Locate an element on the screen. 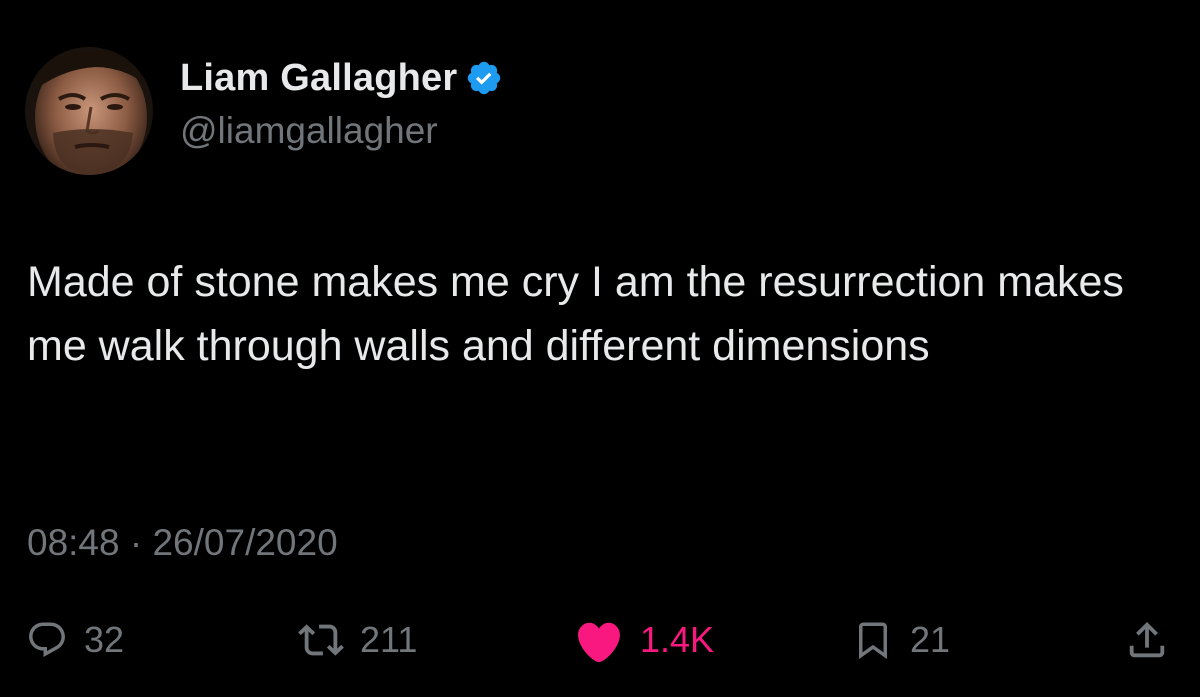 This screenshot has height=697, width=1200. avatar is located at coordinates (89, 111).